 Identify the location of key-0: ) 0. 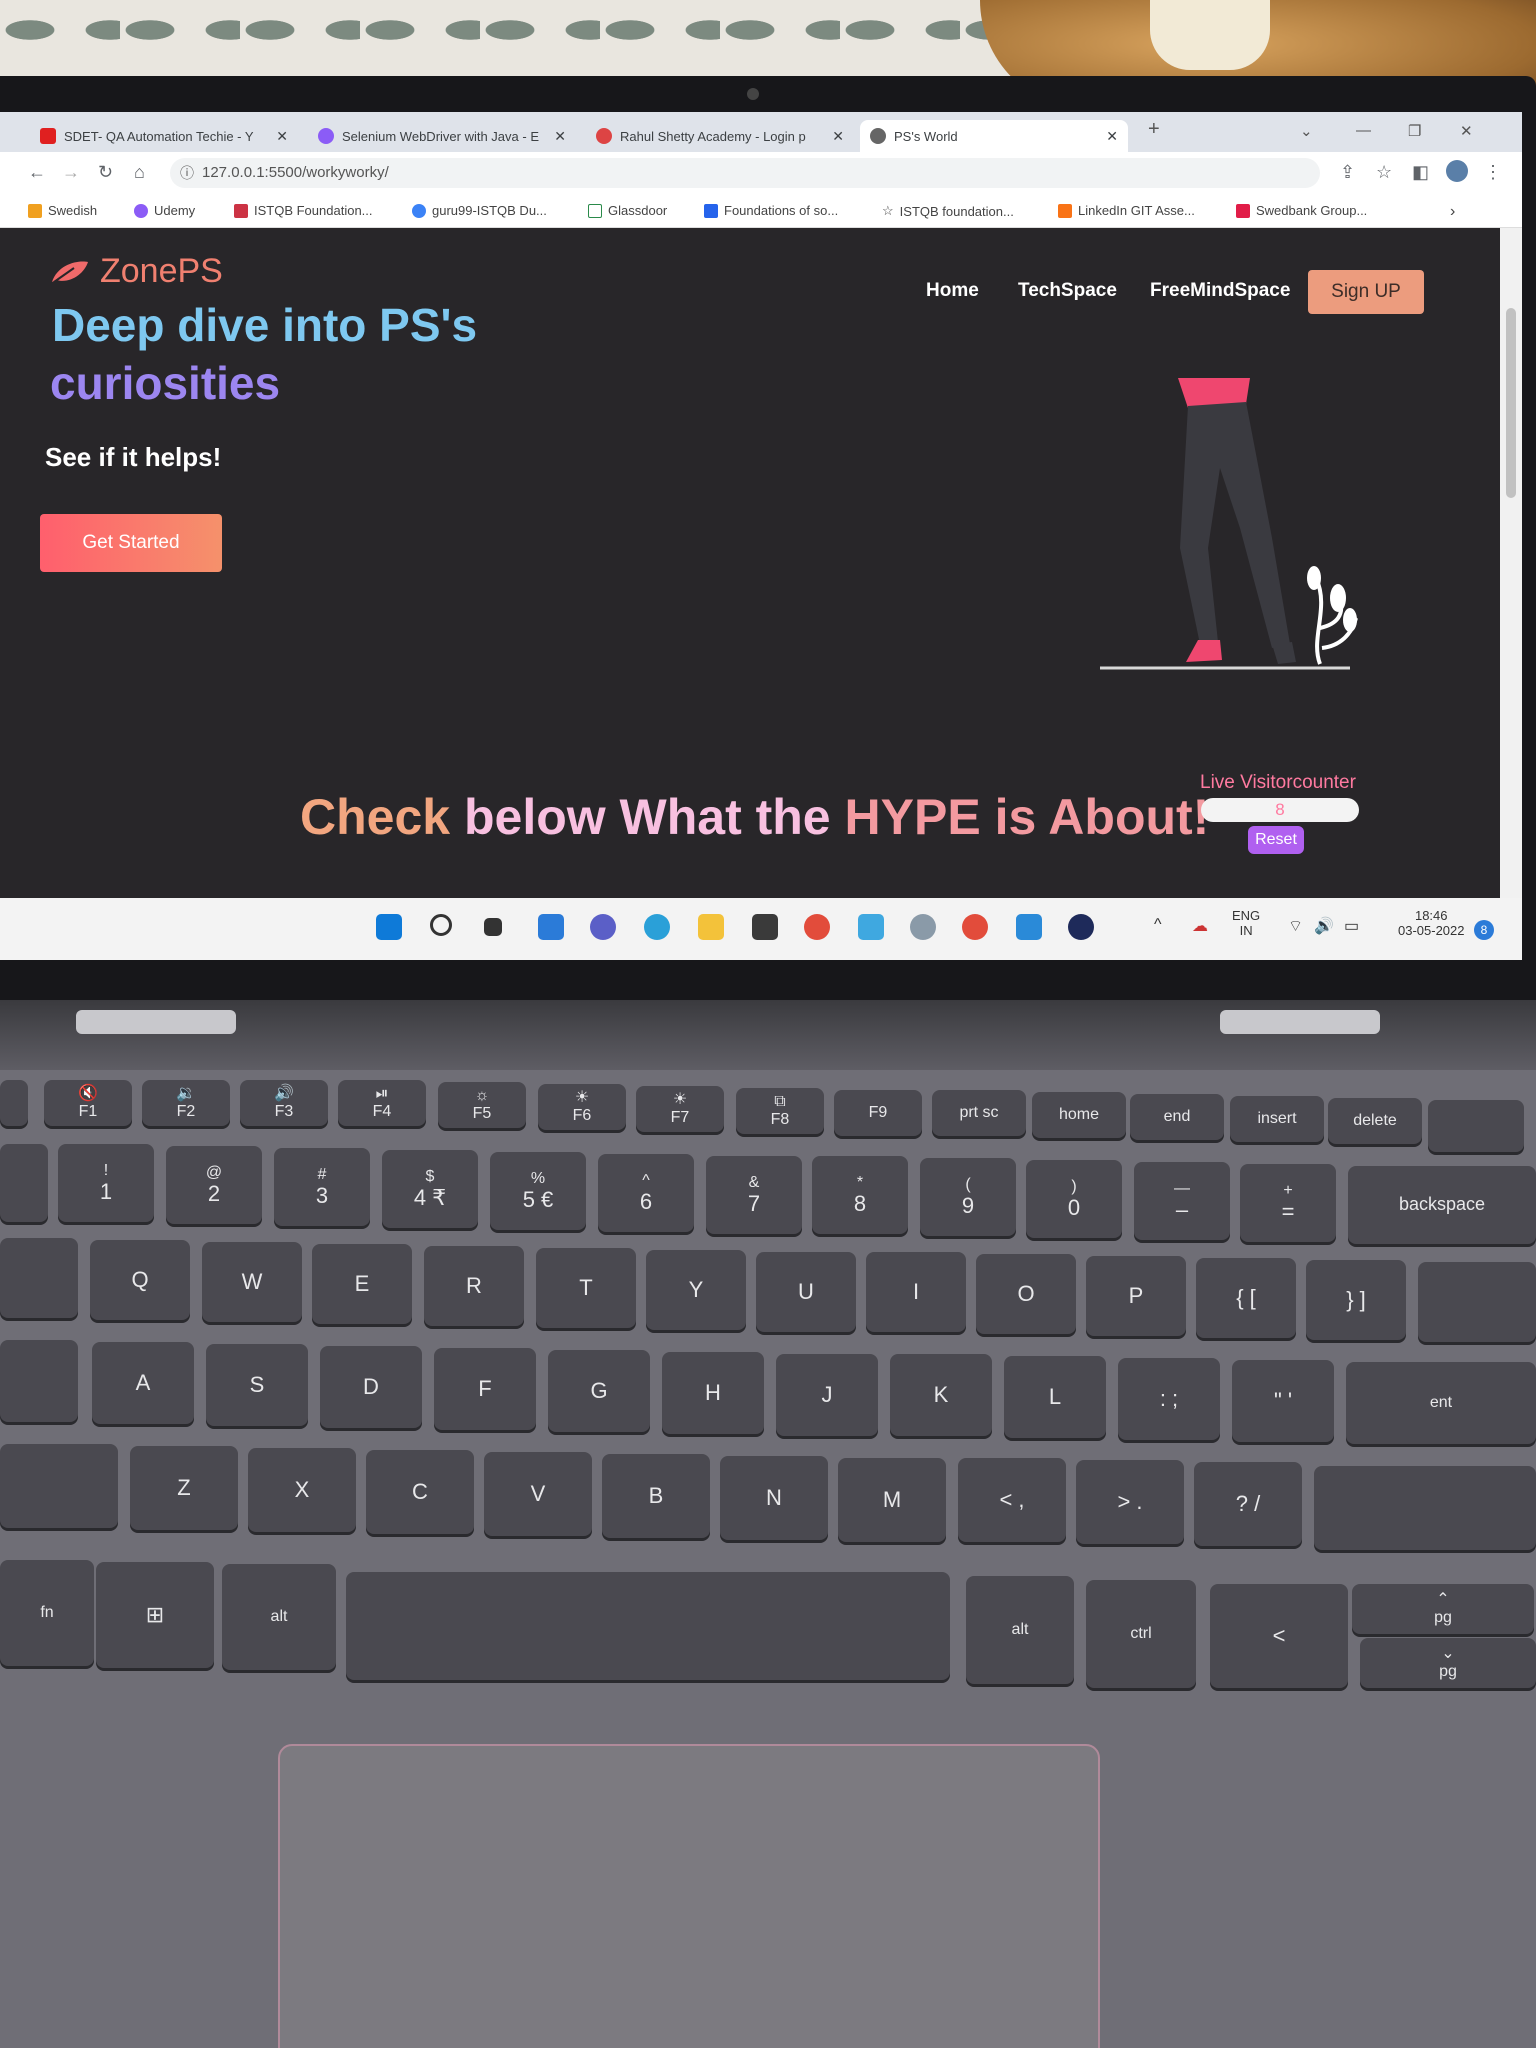
(1074, 1199).